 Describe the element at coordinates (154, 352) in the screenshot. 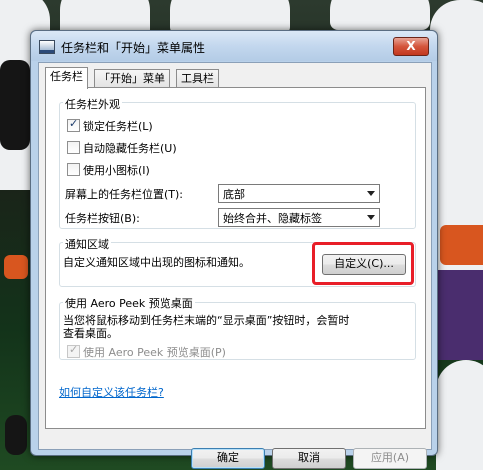

I see `aero-peek-label: 使用 Aero Peek 预览桌面(P)` at that location.